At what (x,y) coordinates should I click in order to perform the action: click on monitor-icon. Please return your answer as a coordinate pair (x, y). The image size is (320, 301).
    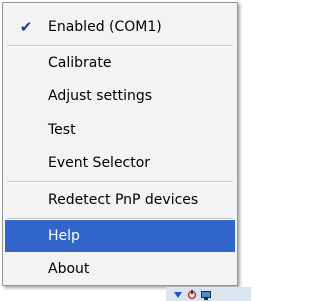
    Looking at the image, I should click on (206, 295).